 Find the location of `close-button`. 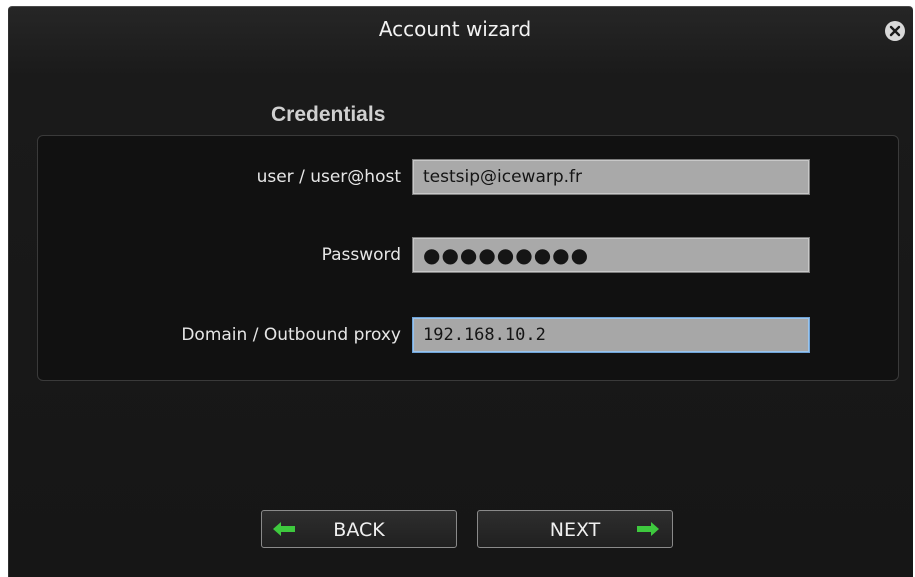

close-button is located at coordinates (895, 31).